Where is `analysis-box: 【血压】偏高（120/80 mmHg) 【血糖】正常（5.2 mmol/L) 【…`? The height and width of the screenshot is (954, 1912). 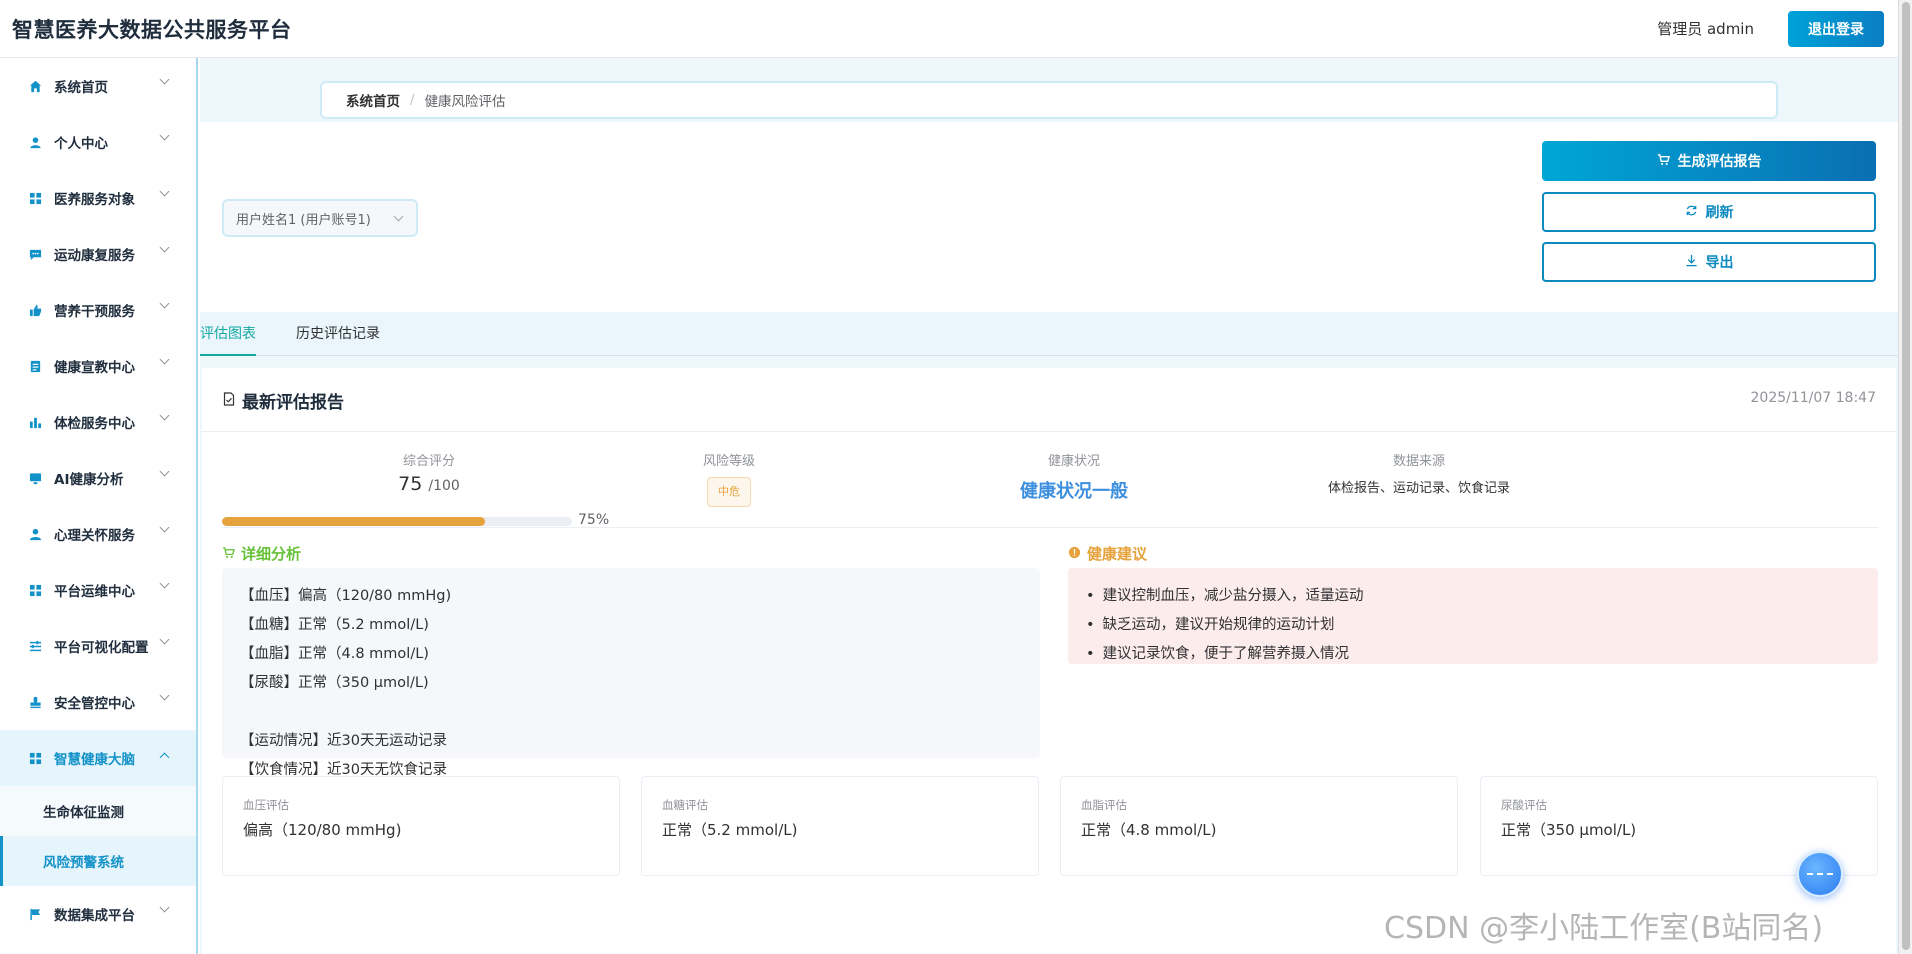 analysis-box: 【血压】偏高（120/80 mmHg) 【血糖】正常（5.2 mmol/L) 【… is located at coordinates (631, 673).